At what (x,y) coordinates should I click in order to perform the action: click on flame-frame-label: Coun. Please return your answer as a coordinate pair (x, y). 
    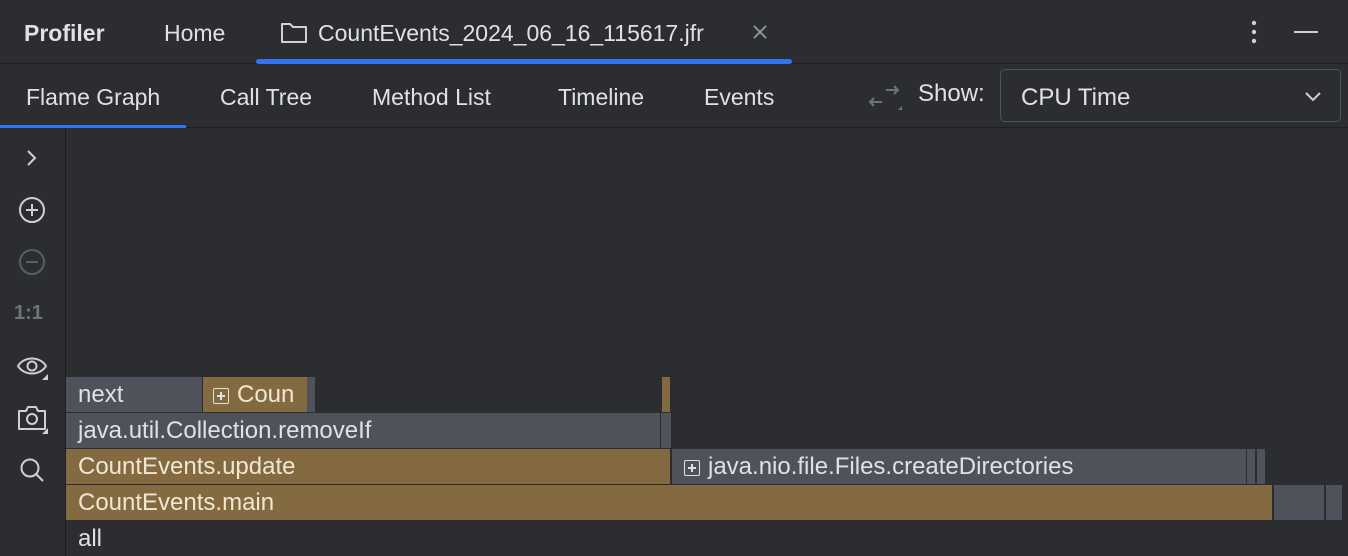
    Looking at the image, I should click on (266, 394).